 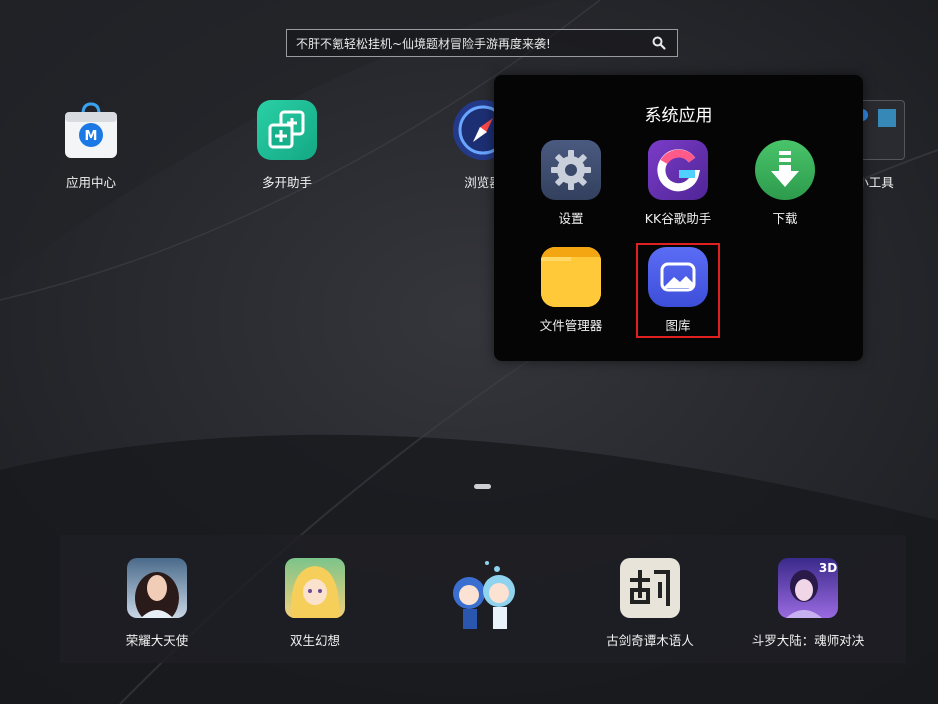 What do you see at coordinates (785, 218) in the screenshot?
I see `app-label: 下载` at bounding box center [785, 218].